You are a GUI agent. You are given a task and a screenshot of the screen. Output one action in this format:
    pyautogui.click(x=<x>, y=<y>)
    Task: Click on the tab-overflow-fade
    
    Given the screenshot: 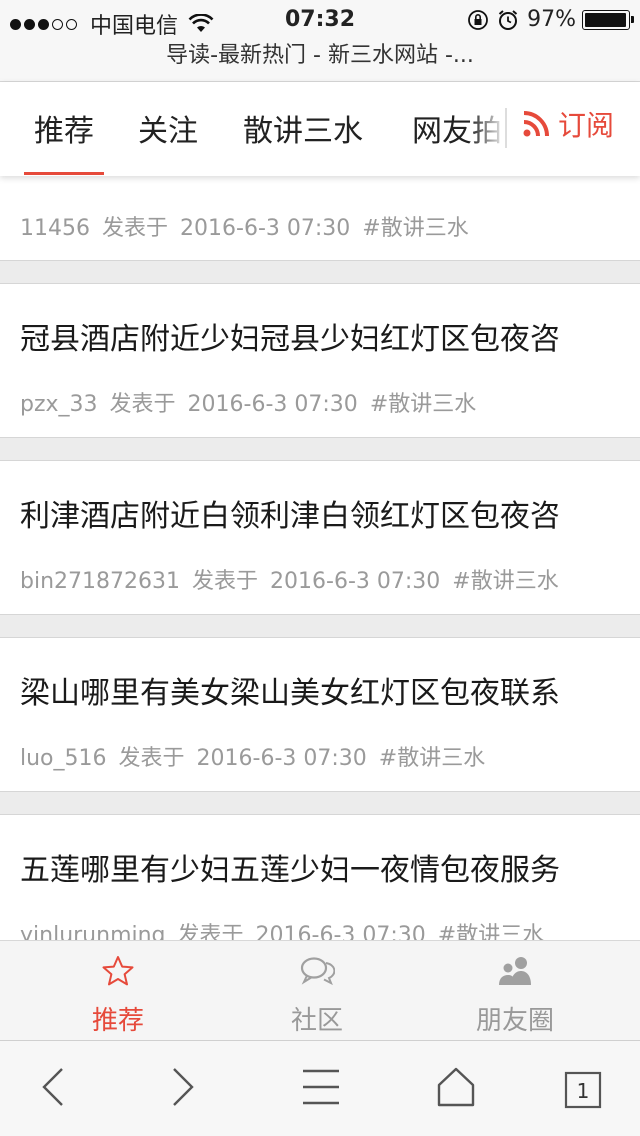 What is the action you would take?
    pyautogui.click(x=488, y=129)
    